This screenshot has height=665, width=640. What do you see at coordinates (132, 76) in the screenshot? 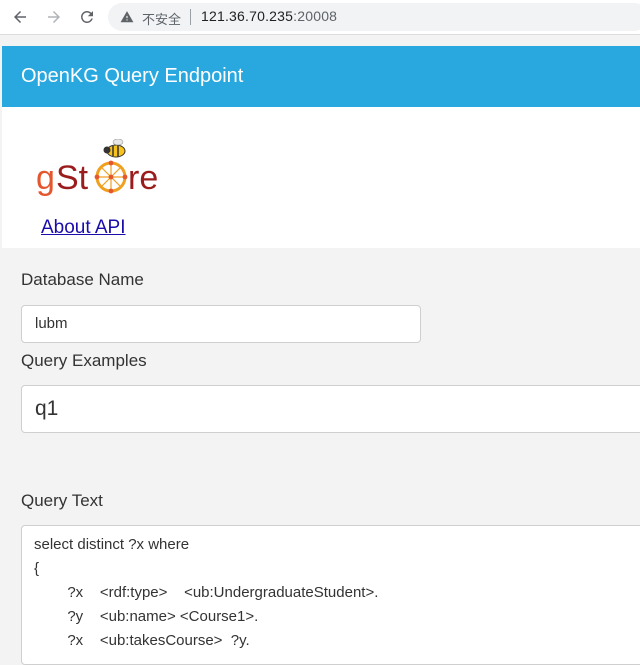
I see `page-title: OpenKG Query Endpoint` at bounding box center [132, 76].